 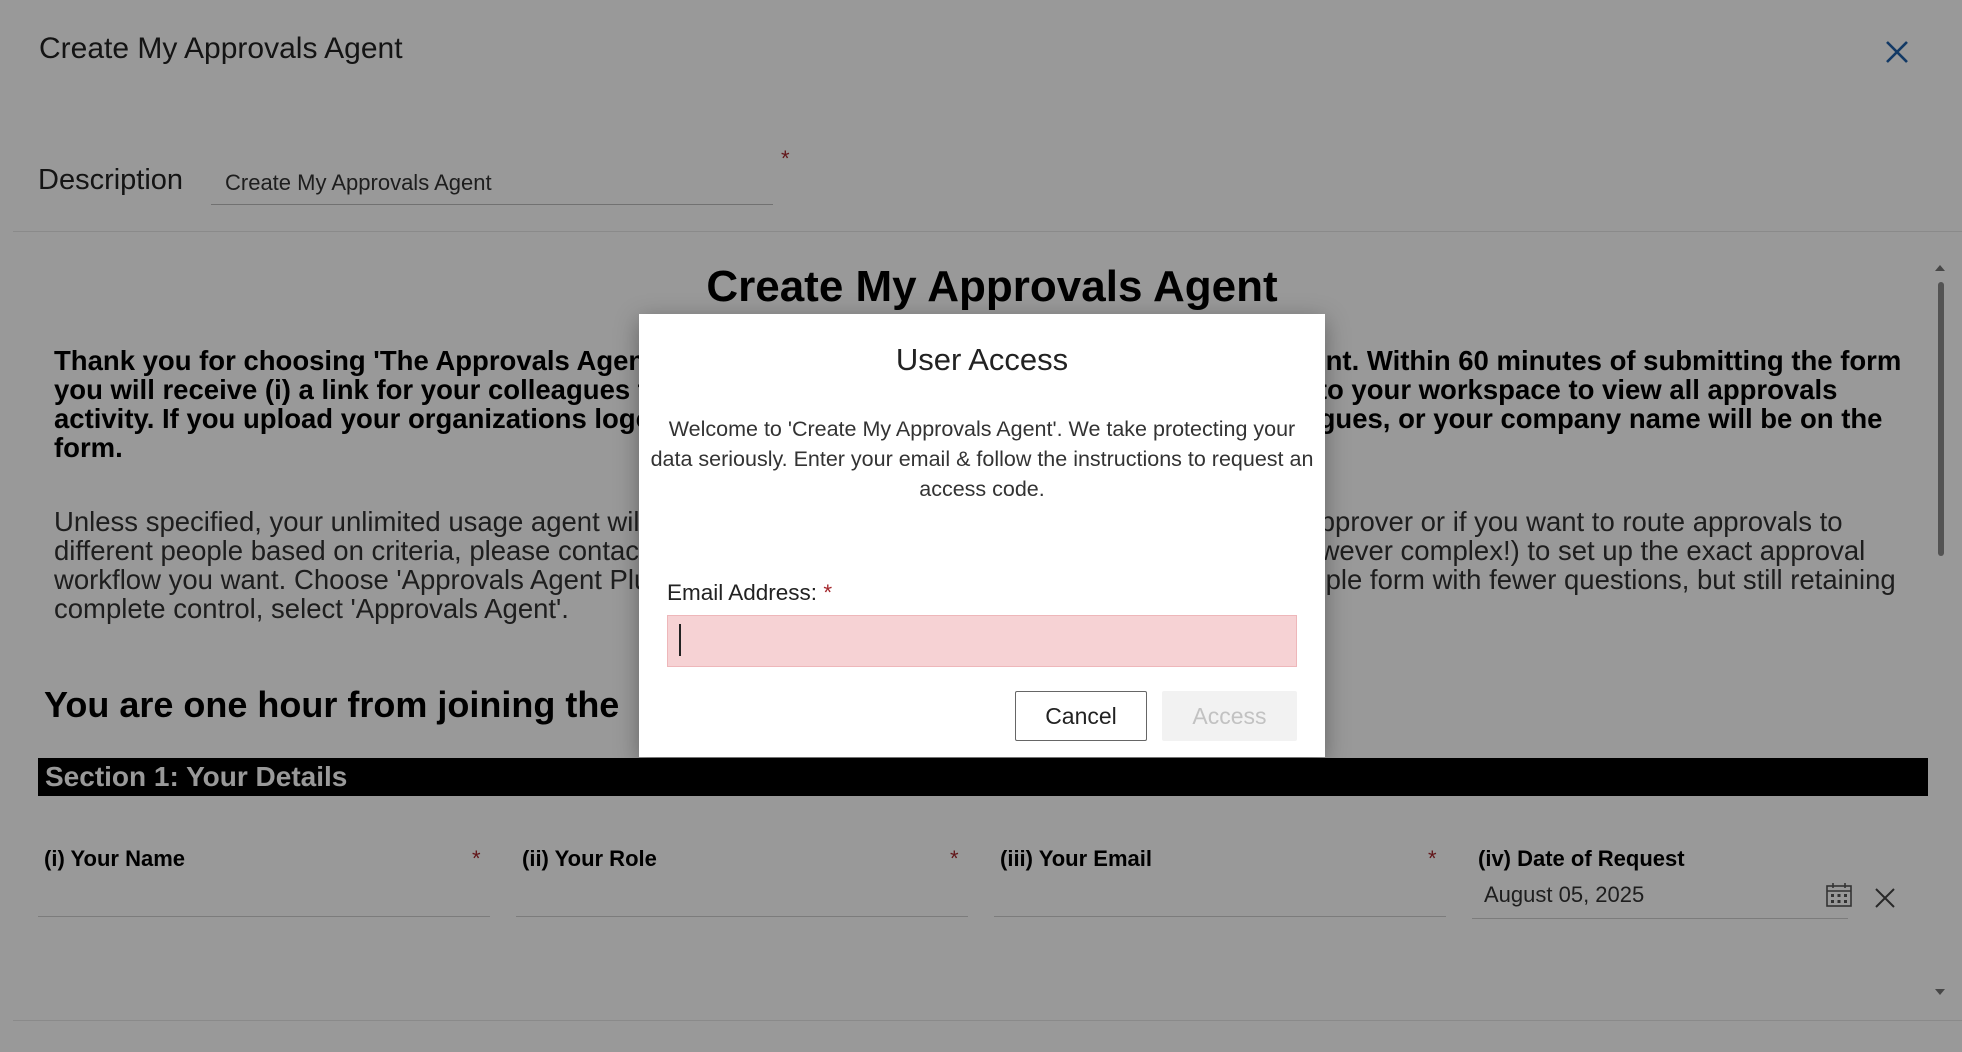 I want to click on email-address-label: Email Address: *, so click(x=749, y=593).